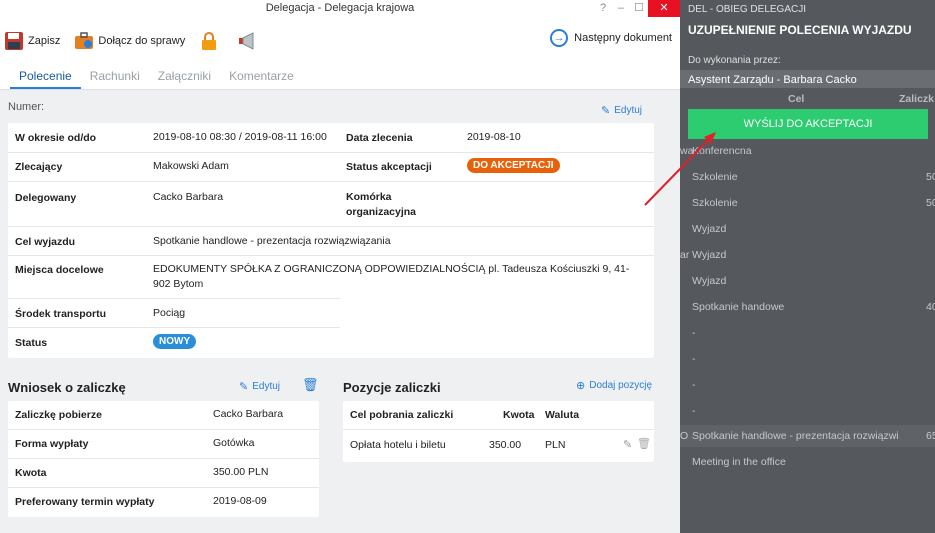  What do you see at coordinates (519, 415) in the screenshot?
I see `column-header: Kwota` at bounding box center [519, 415].